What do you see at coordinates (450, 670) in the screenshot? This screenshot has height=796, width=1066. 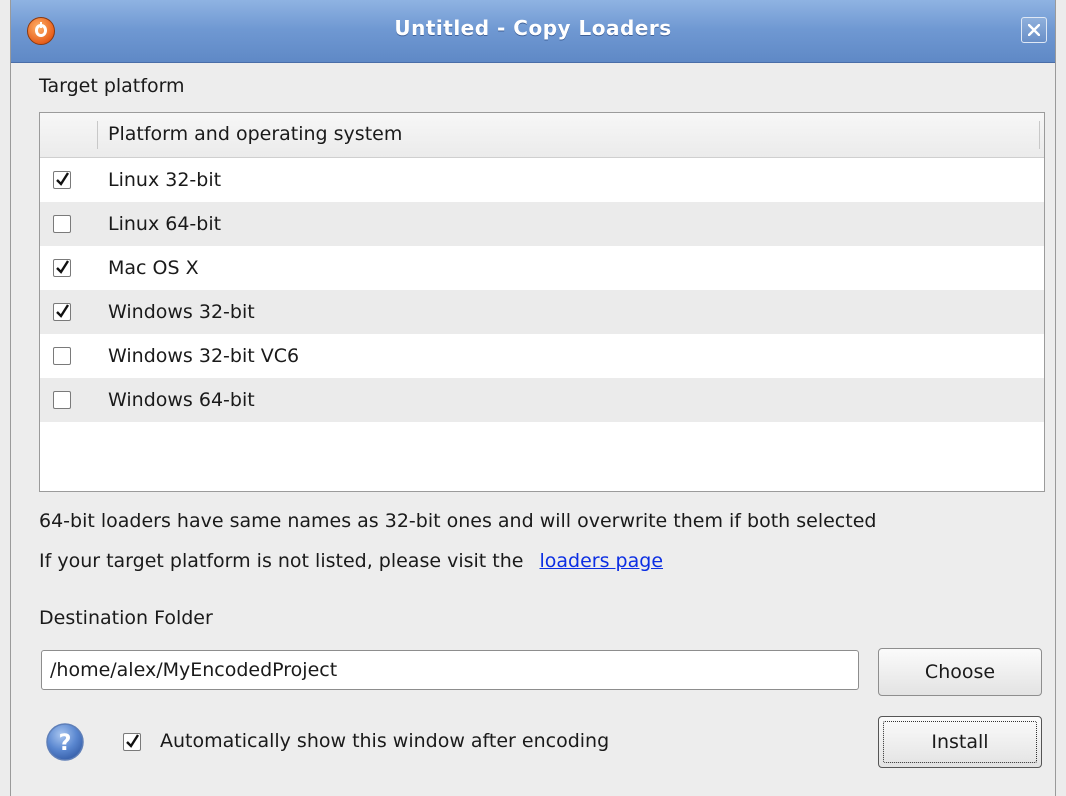 I see `destination-path-input` at bounding box center [450, 670].